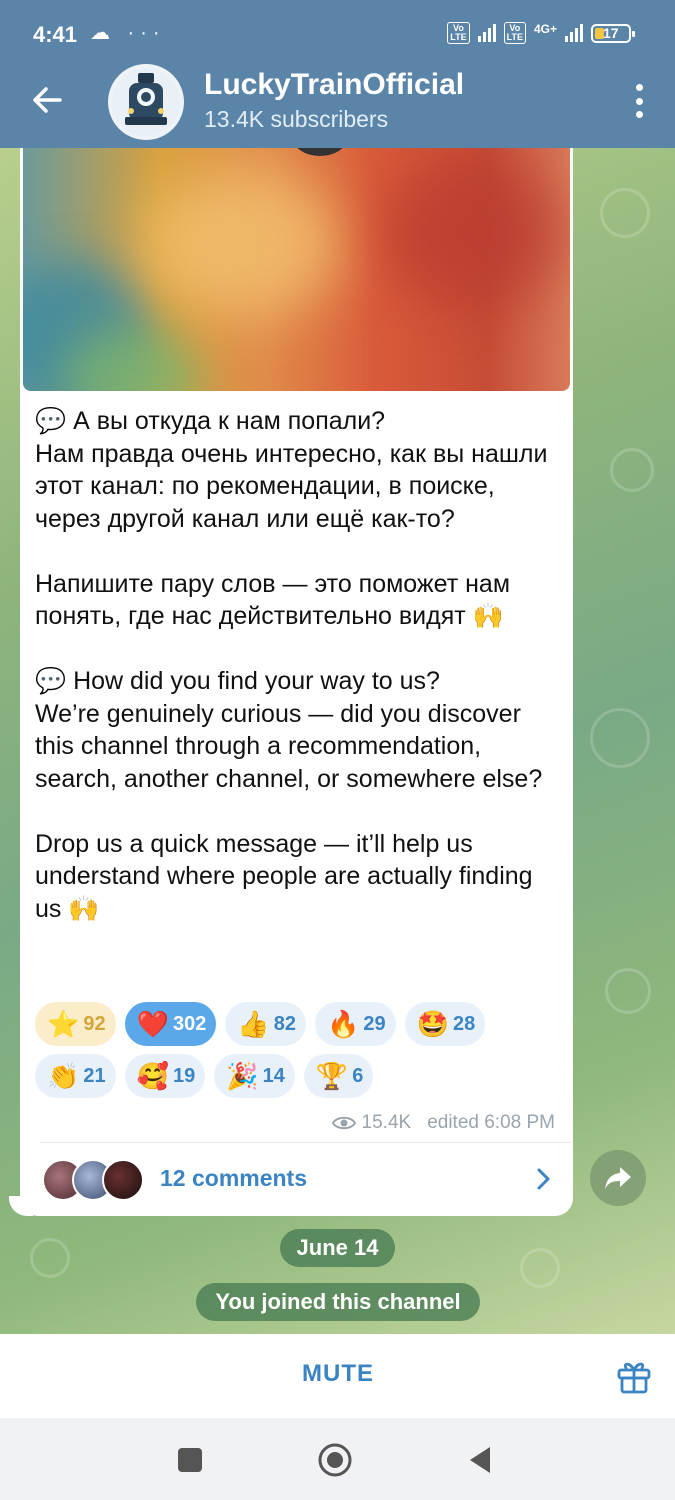  I want to click on status-right: Vo LTE Vo LTE 4G+ 17, so click(541, 33).